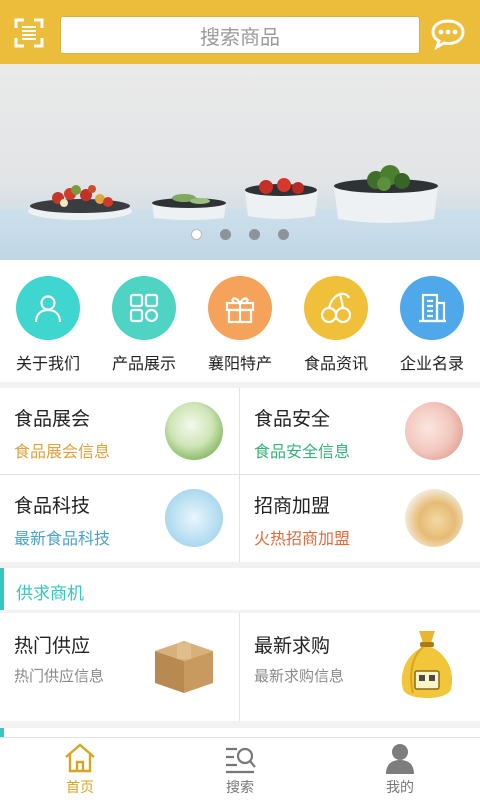 The width and height of the screenshot is (480, 800). I want to click on carousel-dot-active, so click(196, 234).